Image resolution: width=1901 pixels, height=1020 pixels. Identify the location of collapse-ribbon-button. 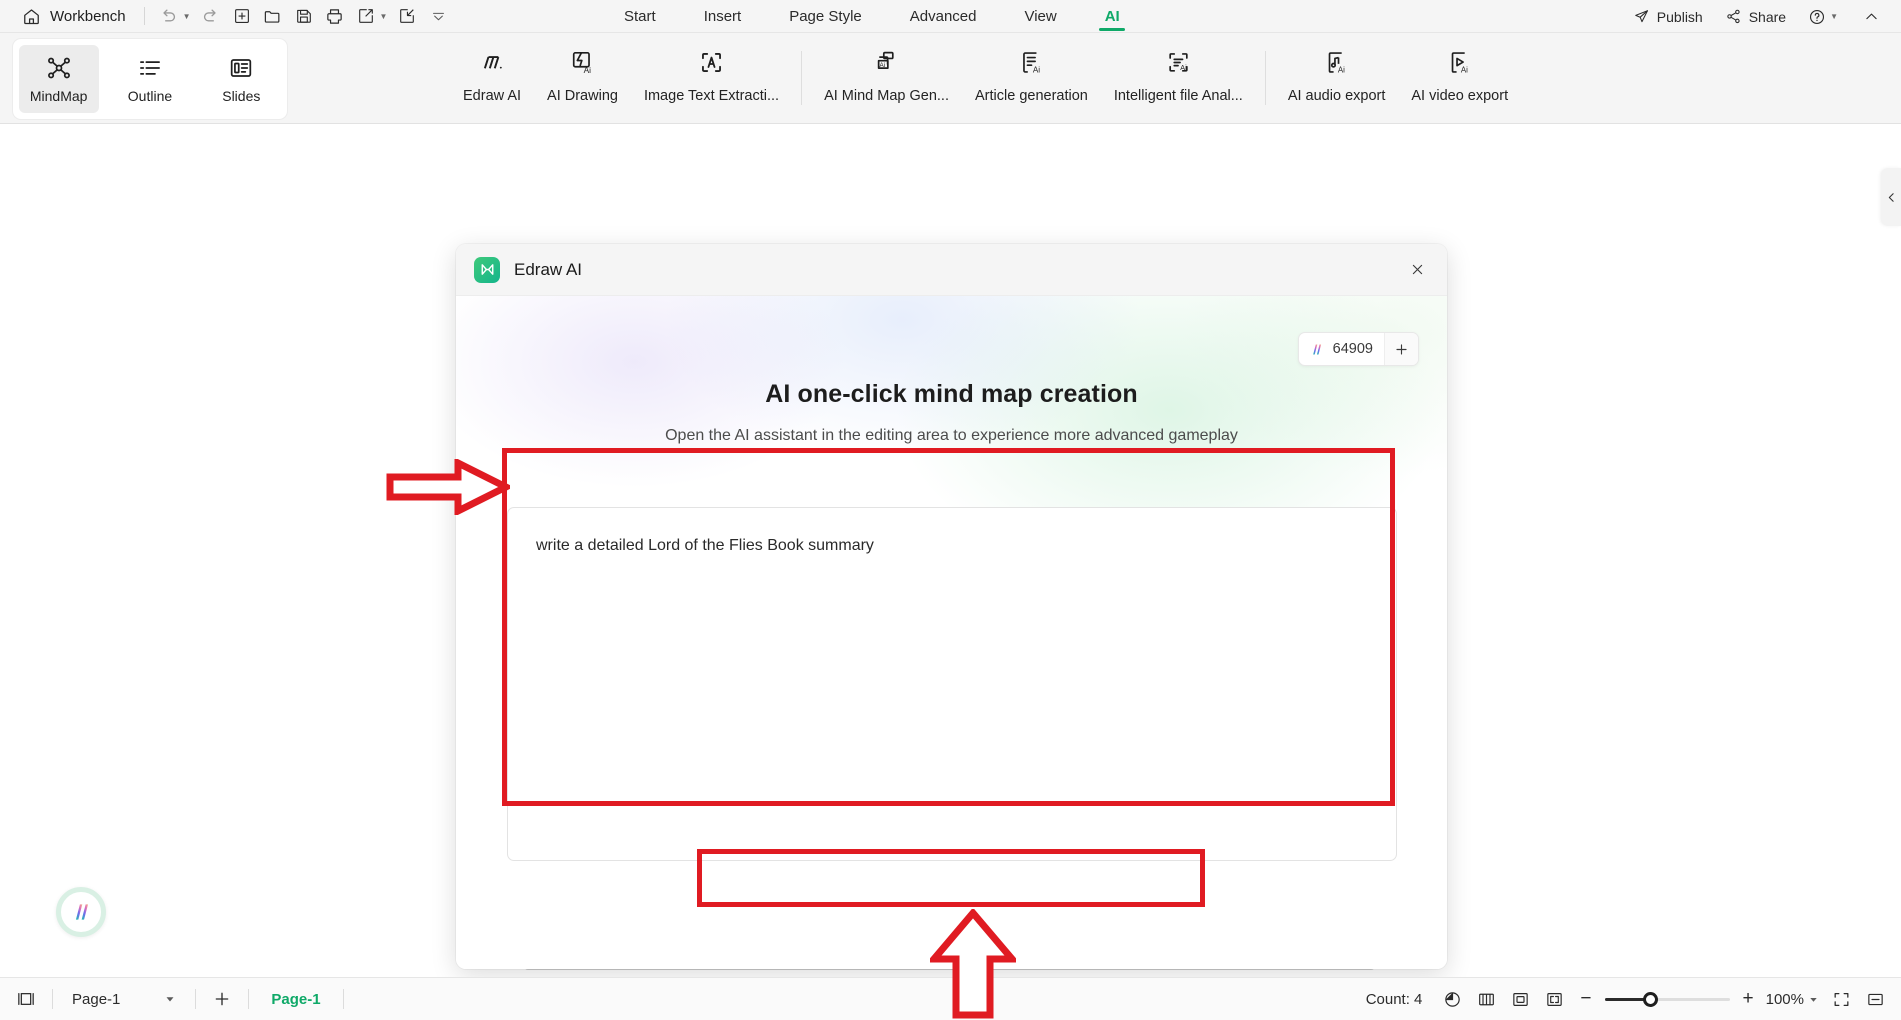
(1871, 16).